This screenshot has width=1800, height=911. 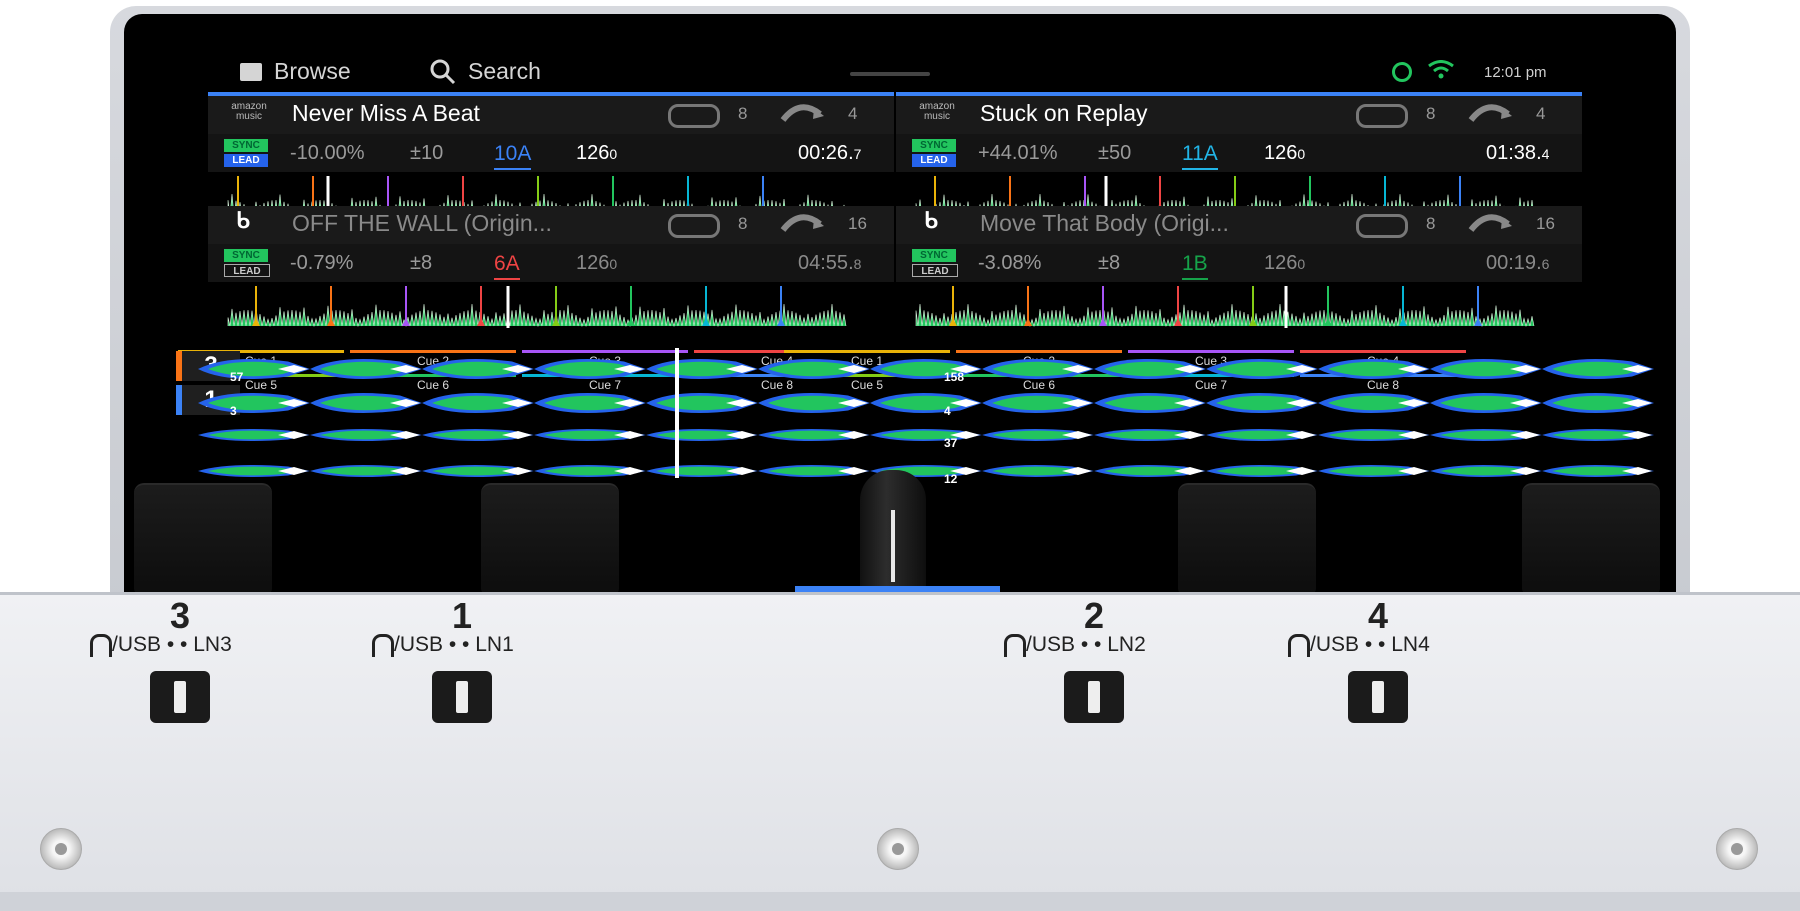 I want to click on track-title: Never Miss A Beat, so click(x=386, y=113).